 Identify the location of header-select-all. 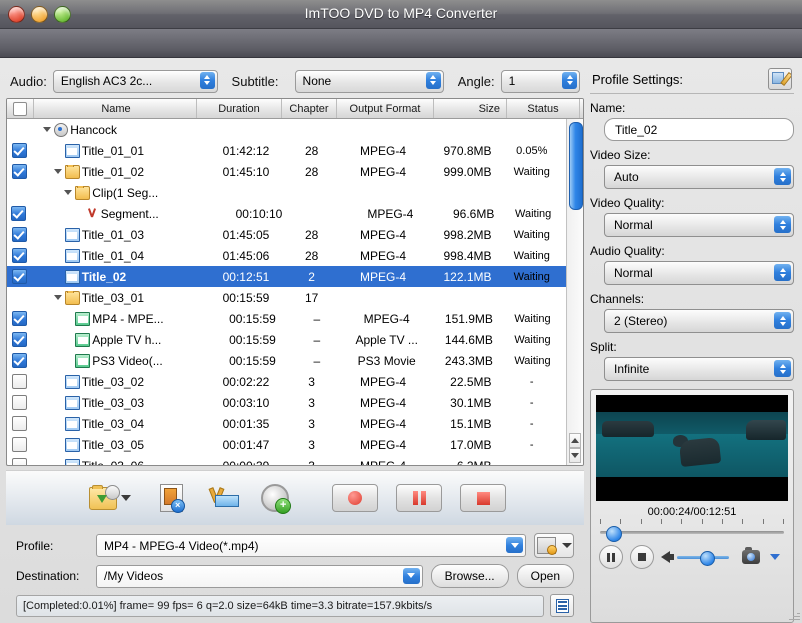
(20, 108).